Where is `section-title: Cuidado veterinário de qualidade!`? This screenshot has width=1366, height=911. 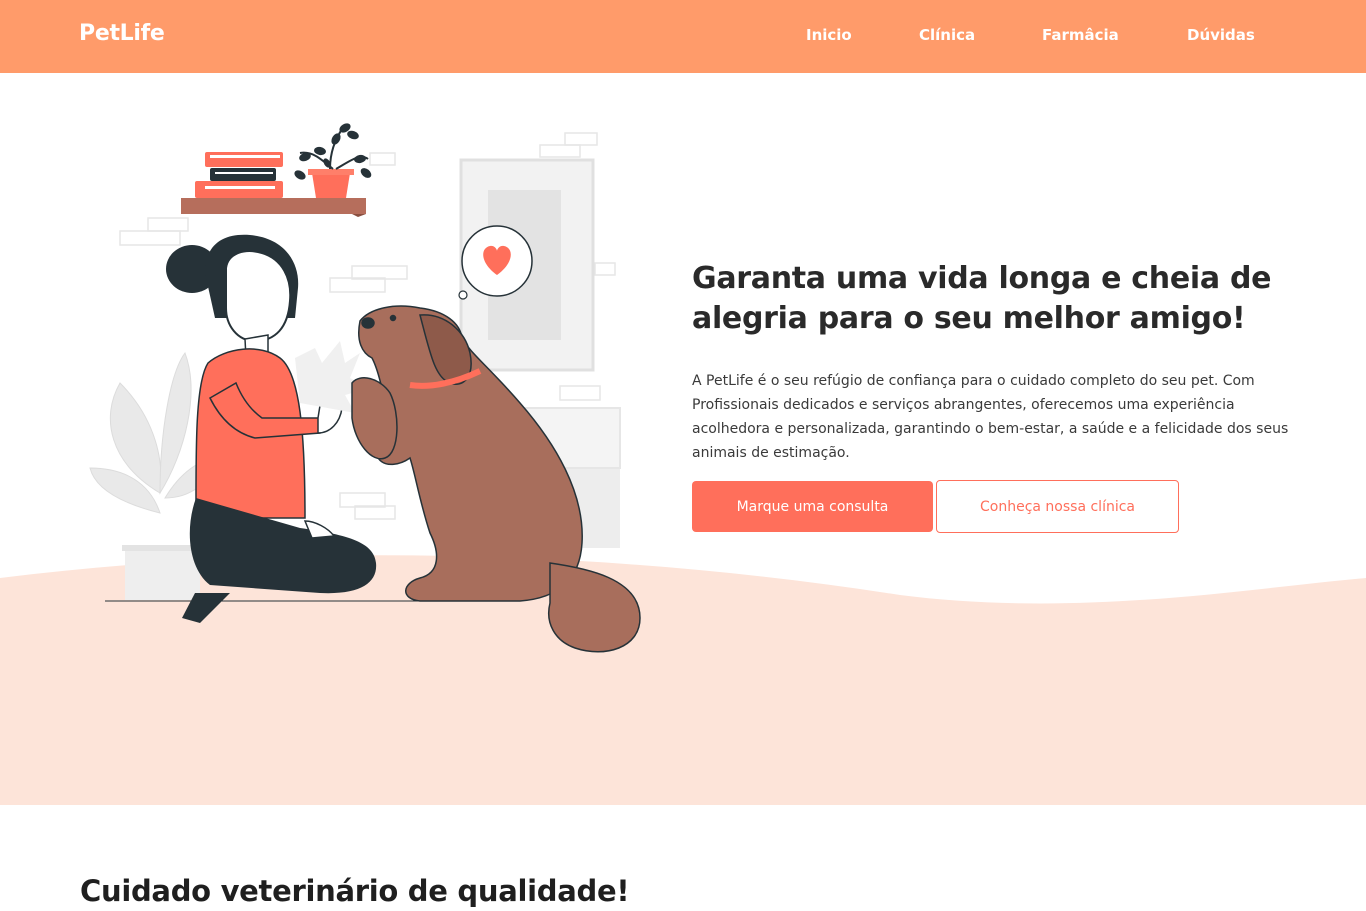
section-title: Cuidado veterinário de qualidade! is located at coordinates (355, 891).